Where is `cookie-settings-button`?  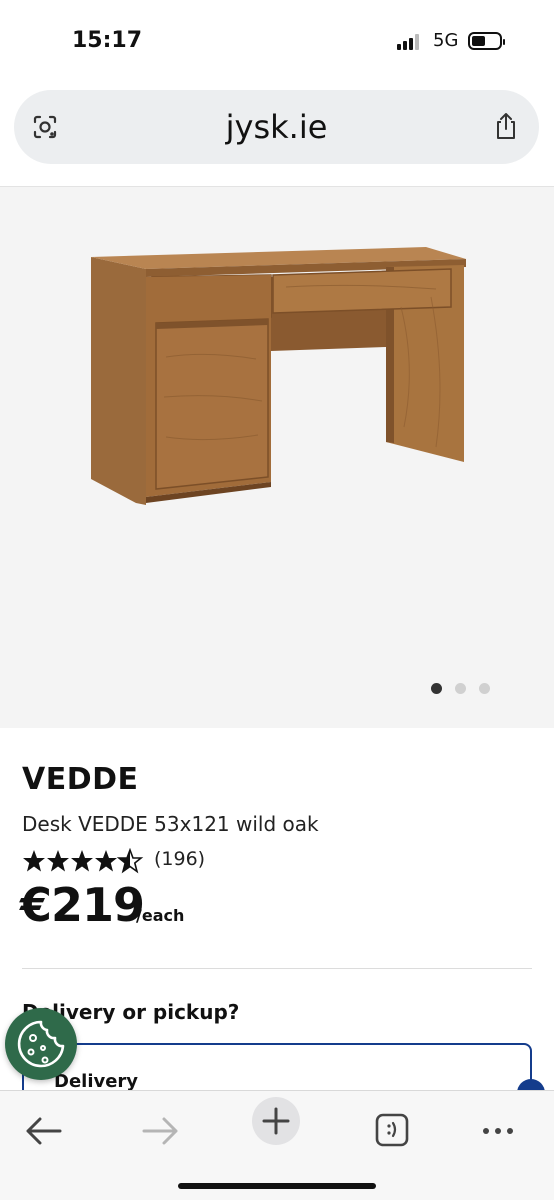 cookie-settings-button is located at coordinates (41, 1044).